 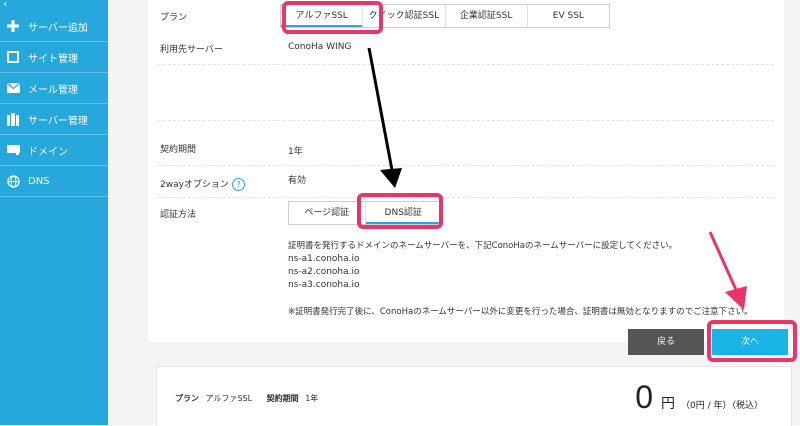 I want to click on price-detail: （0円 / 年）（税込）, so click(x=722, y=406).